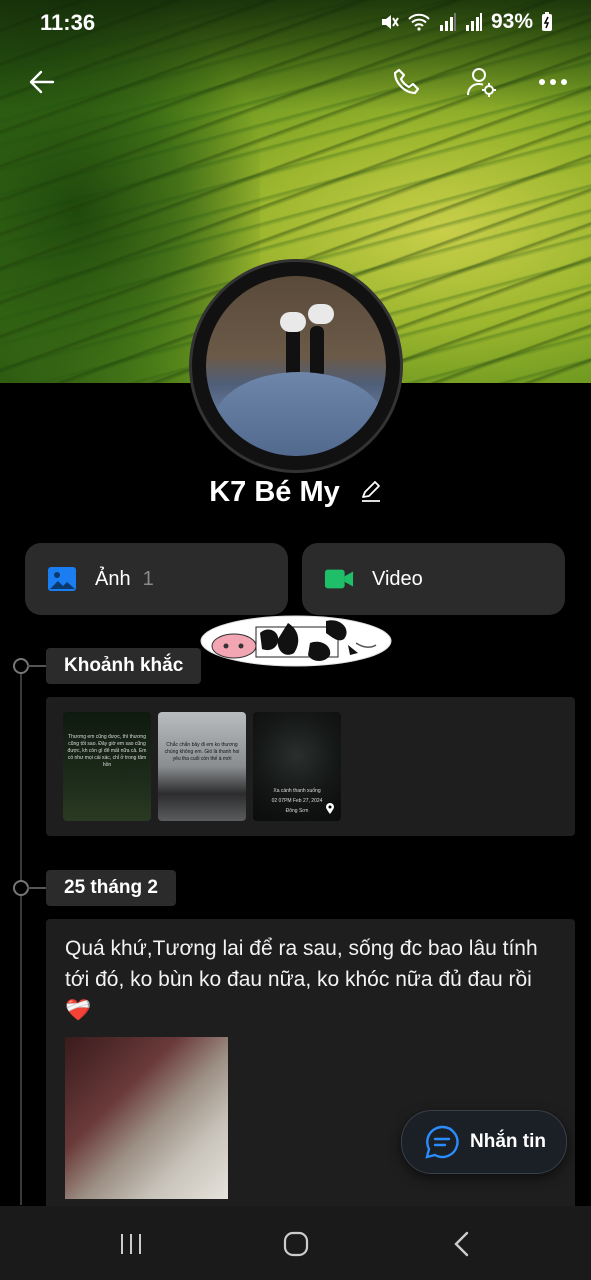  Describe the element at coordinates (124, 666) in the screenshot. I see `moments-label: Khoảnh khắc` at that location.